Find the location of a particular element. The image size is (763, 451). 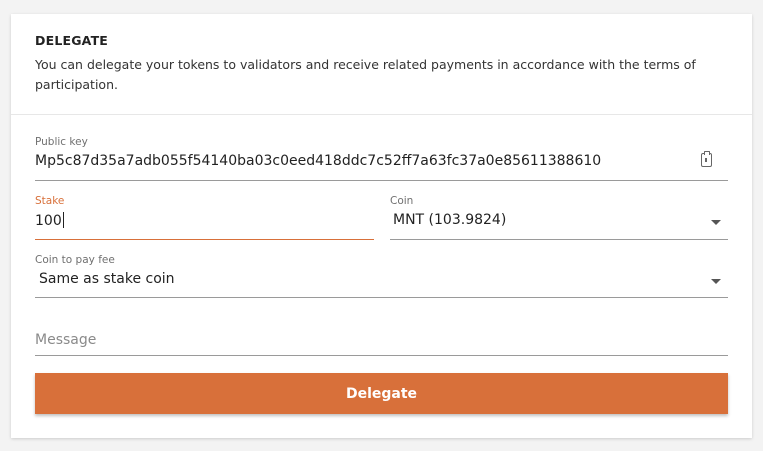

delegate-button: Delegate is located at coordinates (381, 393).